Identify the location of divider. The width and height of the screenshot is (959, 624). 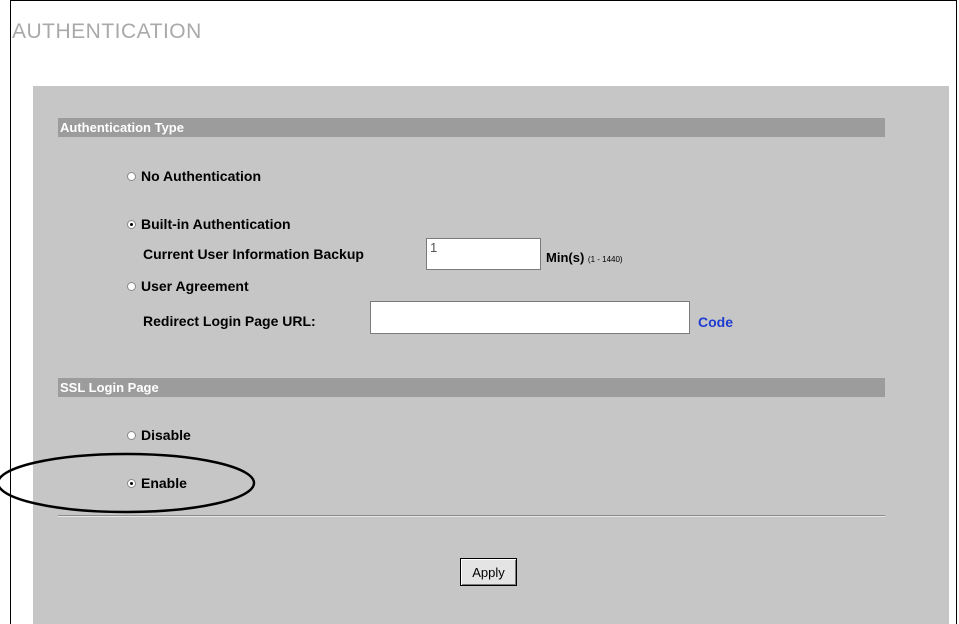
(471, 516).